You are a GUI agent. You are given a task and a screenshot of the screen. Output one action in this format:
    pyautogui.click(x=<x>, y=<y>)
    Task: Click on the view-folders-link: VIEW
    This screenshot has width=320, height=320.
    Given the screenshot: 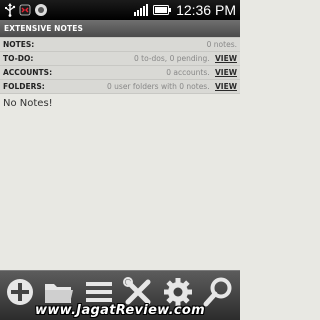 What is the action you would take?
    pyautogui.click(x=226, y=86)
    